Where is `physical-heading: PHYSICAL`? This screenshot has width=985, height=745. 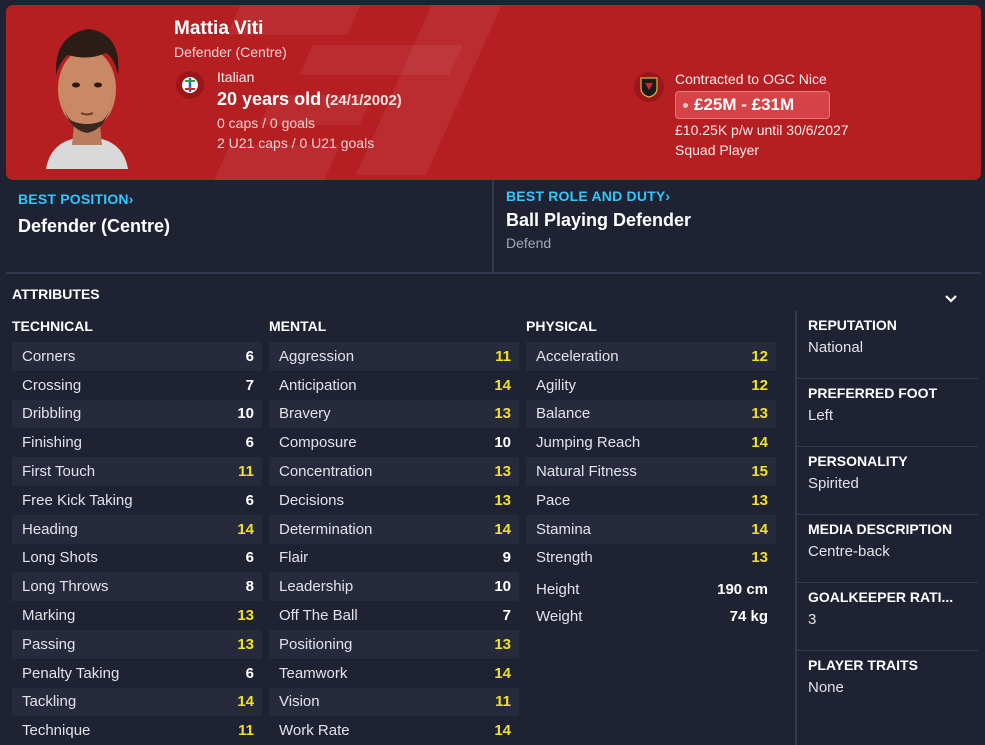
physical-heading: PHYSICAL is located at coordinates (561, 326).